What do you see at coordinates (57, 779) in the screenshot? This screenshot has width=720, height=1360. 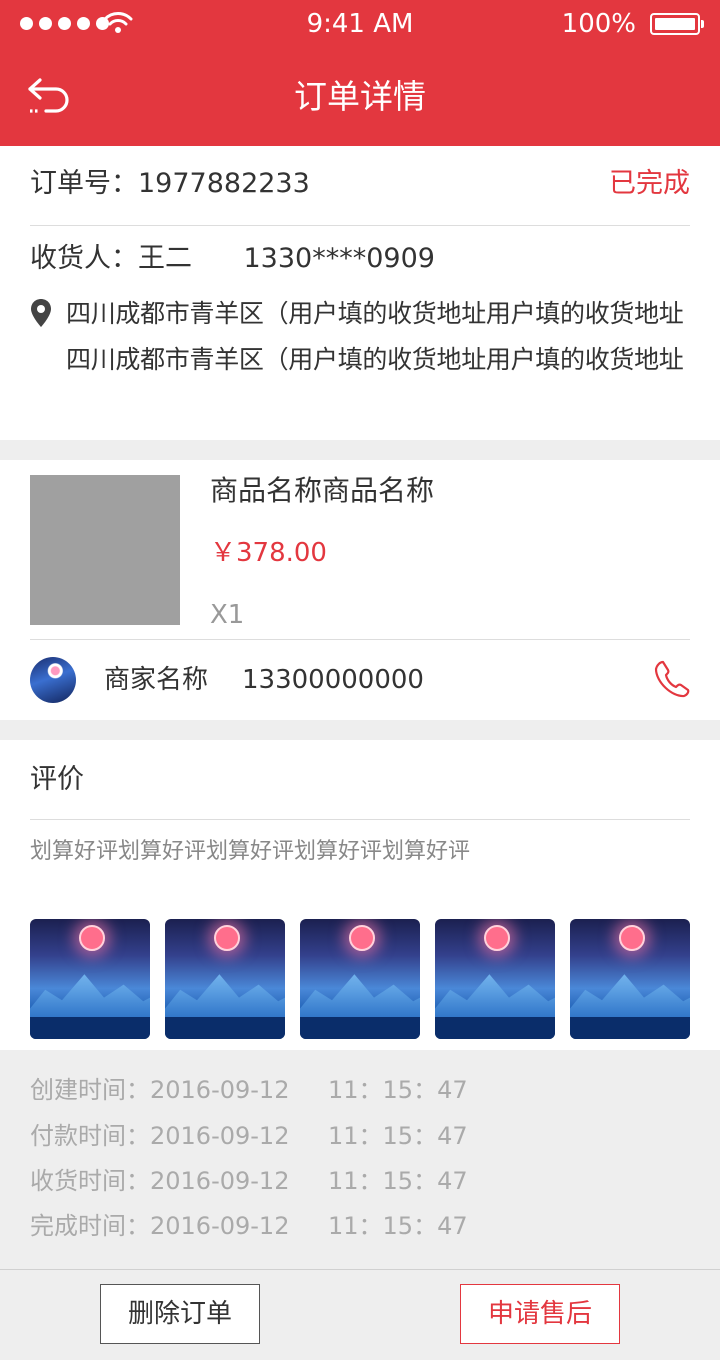 I see `review-title: 评价` at bounding box center [57, 779].